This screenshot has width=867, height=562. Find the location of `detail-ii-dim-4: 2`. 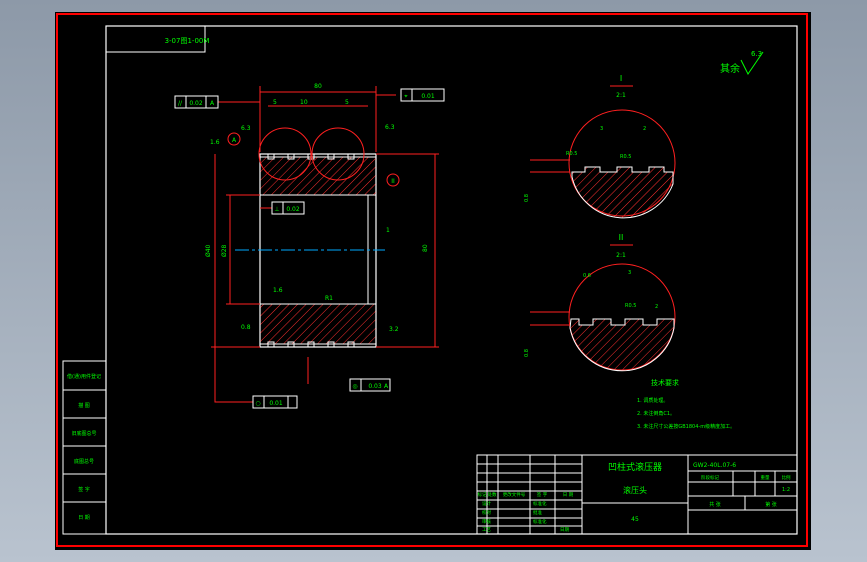

detail-ii-dim-4: 2 is located at coordinates (656, 307).